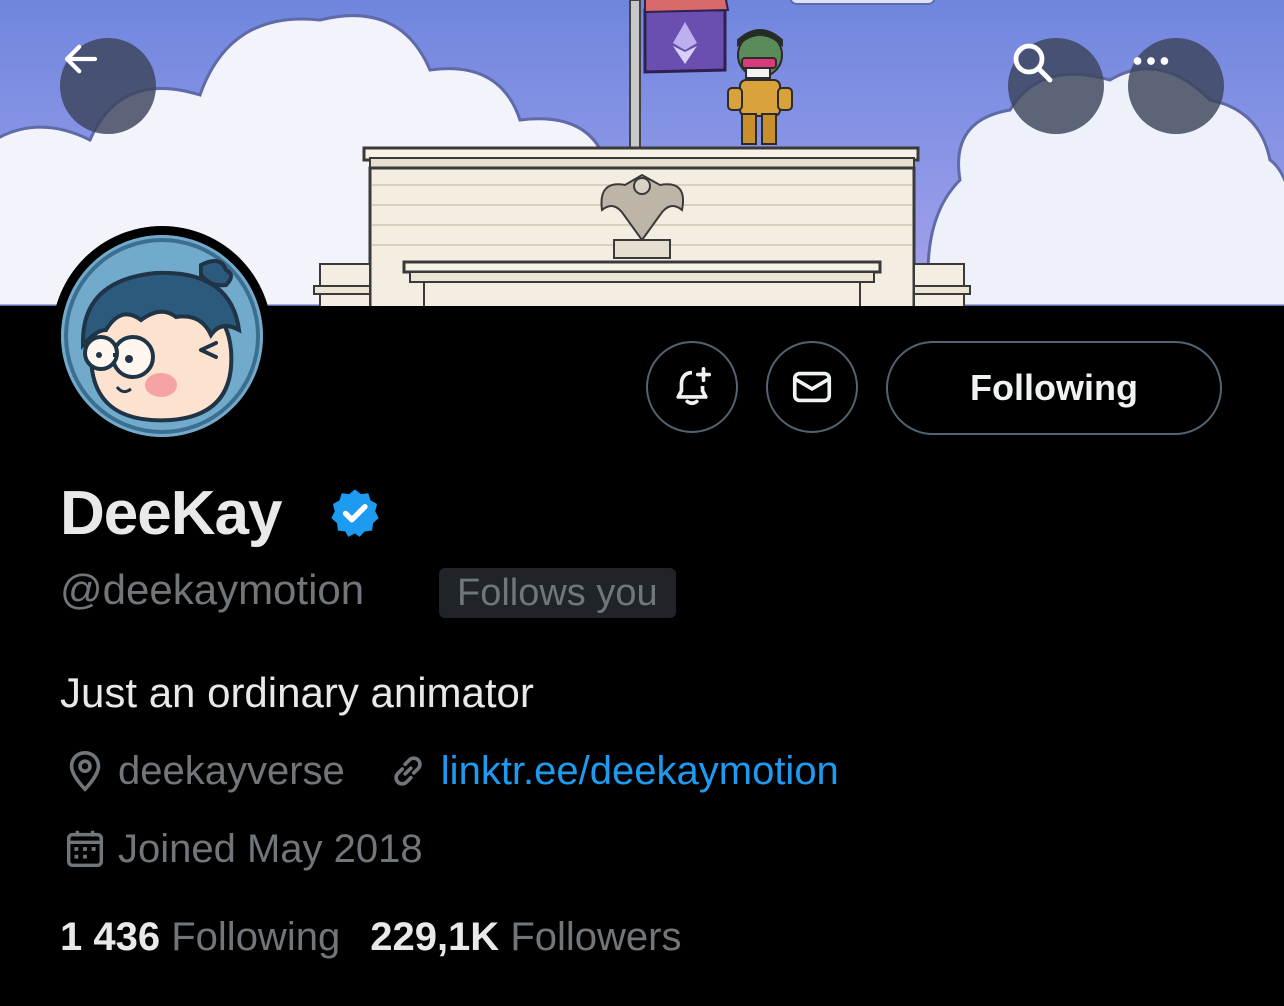 This screenshot has width=1284, height=1006. I want to click on profile-location: deekayverse, so click(231, 771).